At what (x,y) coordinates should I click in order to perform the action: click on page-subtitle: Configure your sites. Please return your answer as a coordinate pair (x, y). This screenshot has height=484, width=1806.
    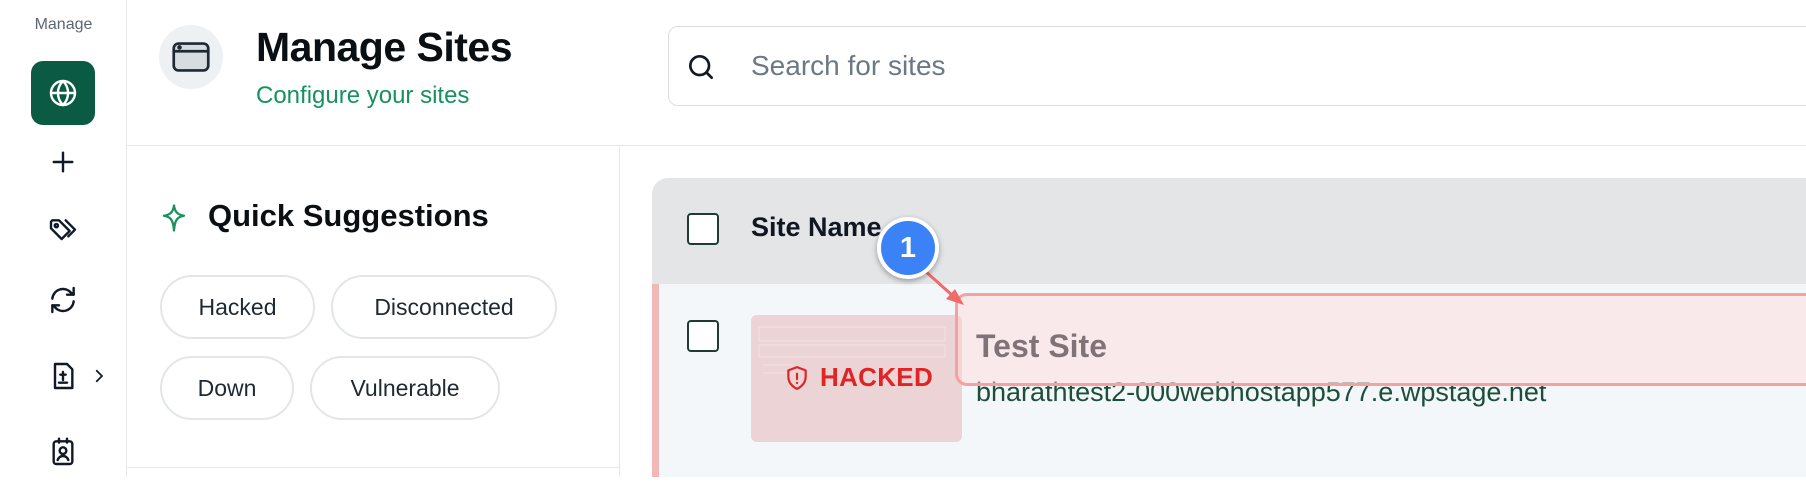
    Looking at the image, I should click on (363, 95).